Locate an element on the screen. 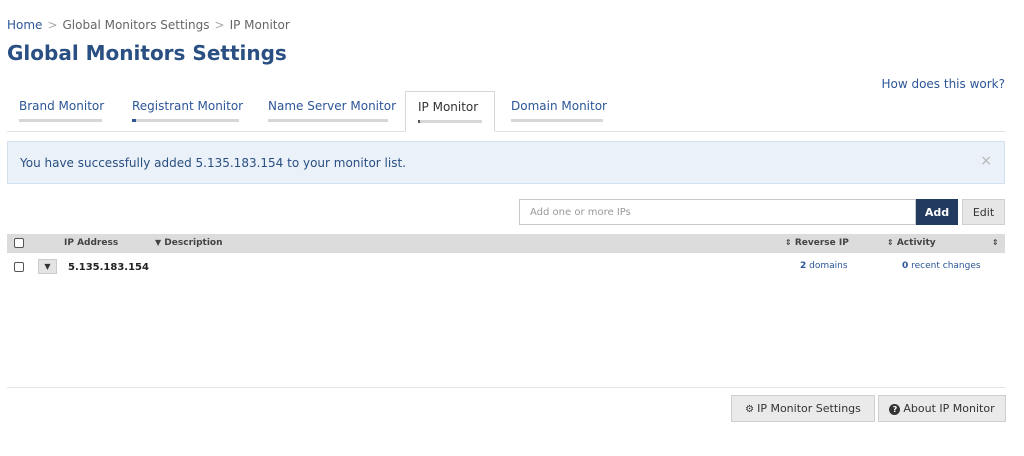  question-glyph: ? is located at coordinates (895, 409).